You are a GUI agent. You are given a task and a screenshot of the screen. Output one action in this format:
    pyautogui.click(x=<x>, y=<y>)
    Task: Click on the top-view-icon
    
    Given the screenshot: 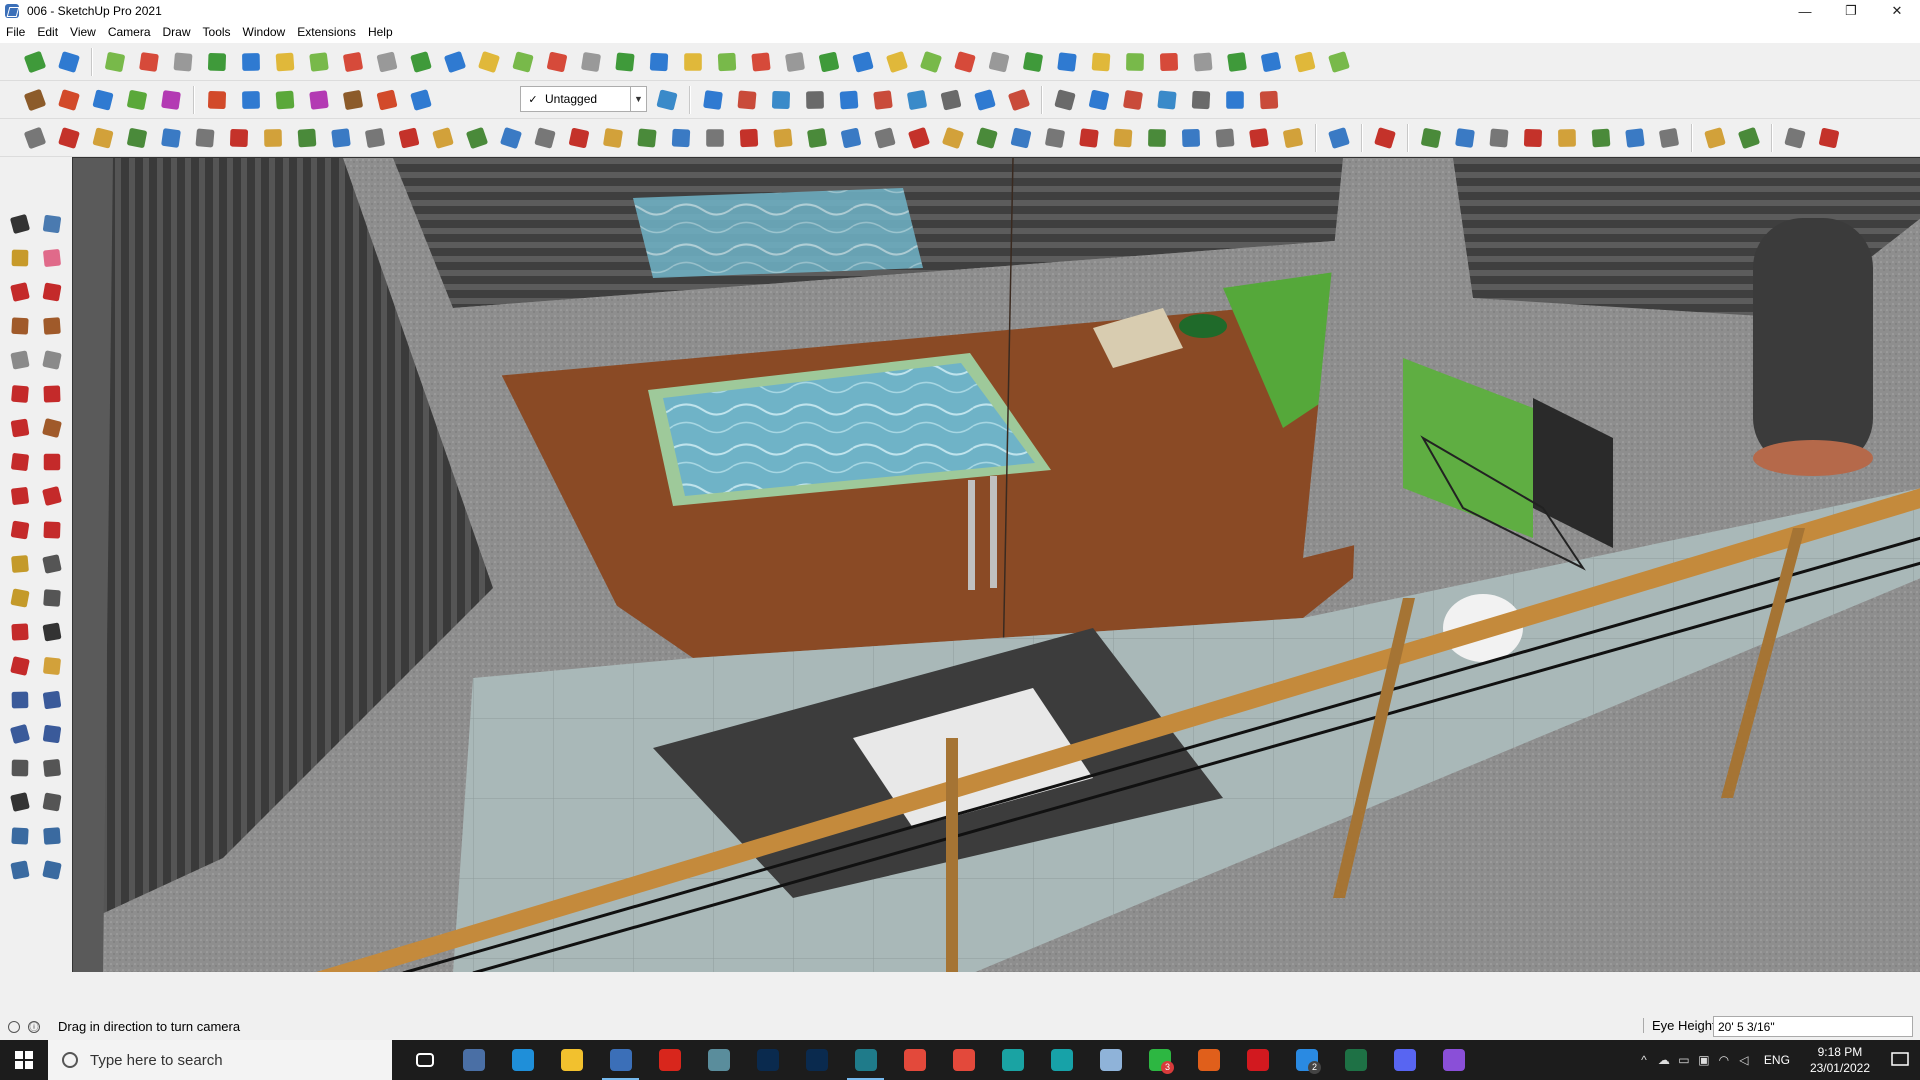 What is the action you would take?
    pyautogui.click(x=149, y=62)
    